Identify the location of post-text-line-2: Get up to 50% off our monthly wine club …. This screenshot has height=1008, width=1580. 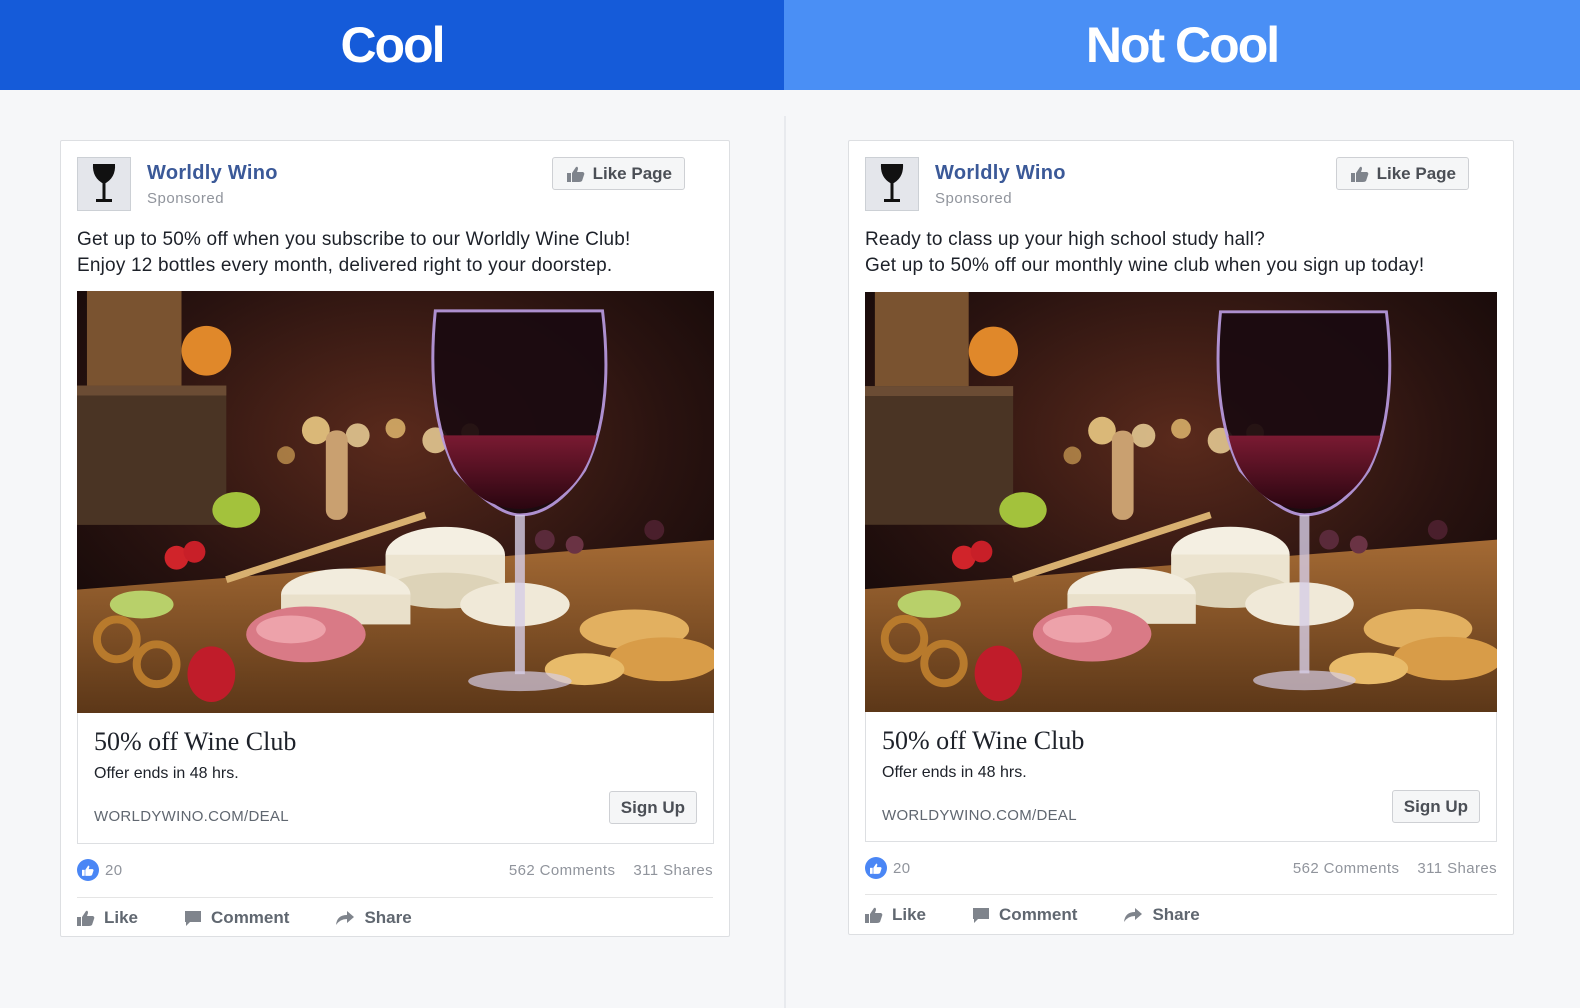
(1145, 265).